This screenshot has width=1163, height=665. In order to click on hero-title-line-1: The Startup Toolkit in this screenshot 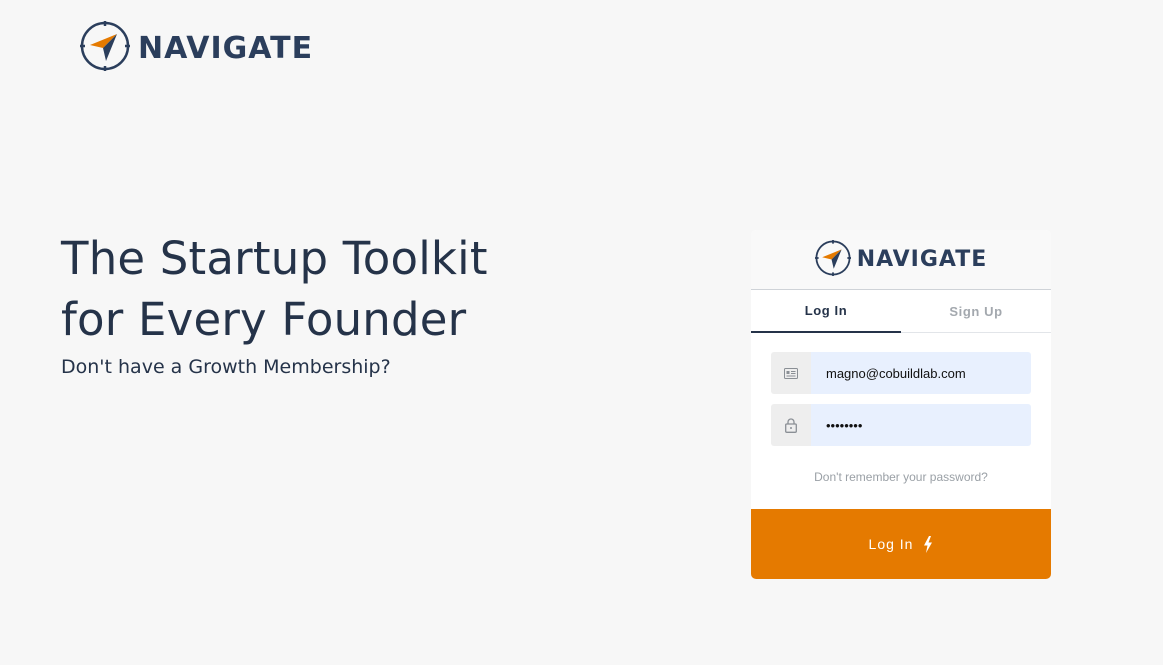, I will do `click(274, 258)`.